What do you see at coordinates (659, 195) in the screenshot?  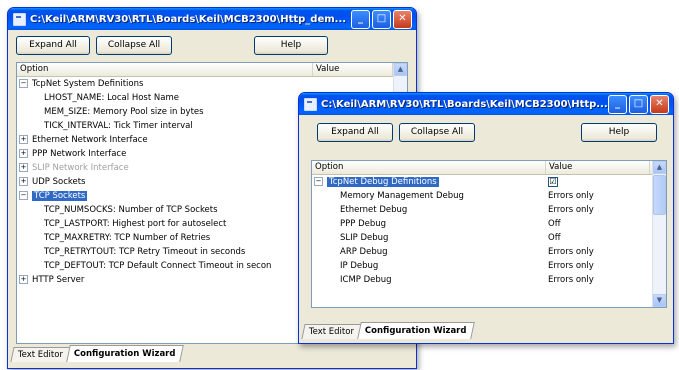 I see `scroll-thumb` at bounding box center [659, 195].